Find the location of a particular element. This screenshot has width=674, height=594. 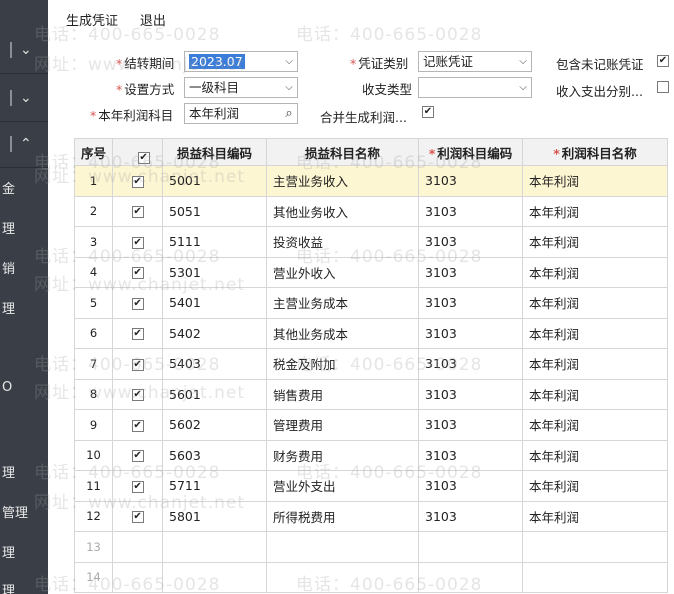

voucher-type-label: * 凭证类别 is located at coordinates (379, 63).